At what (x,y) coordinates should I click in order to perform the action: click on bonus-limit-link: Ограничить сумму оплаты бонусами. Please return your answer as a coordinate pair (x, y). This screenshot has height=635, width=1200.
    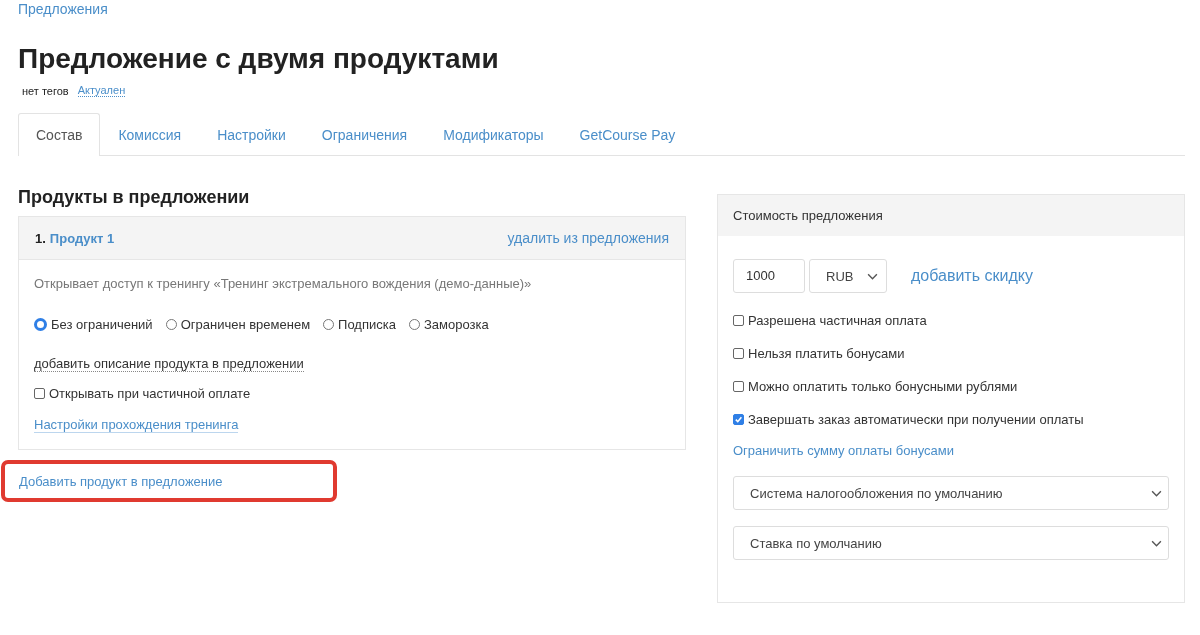
    Looking at the image, I should click on (843, 450).